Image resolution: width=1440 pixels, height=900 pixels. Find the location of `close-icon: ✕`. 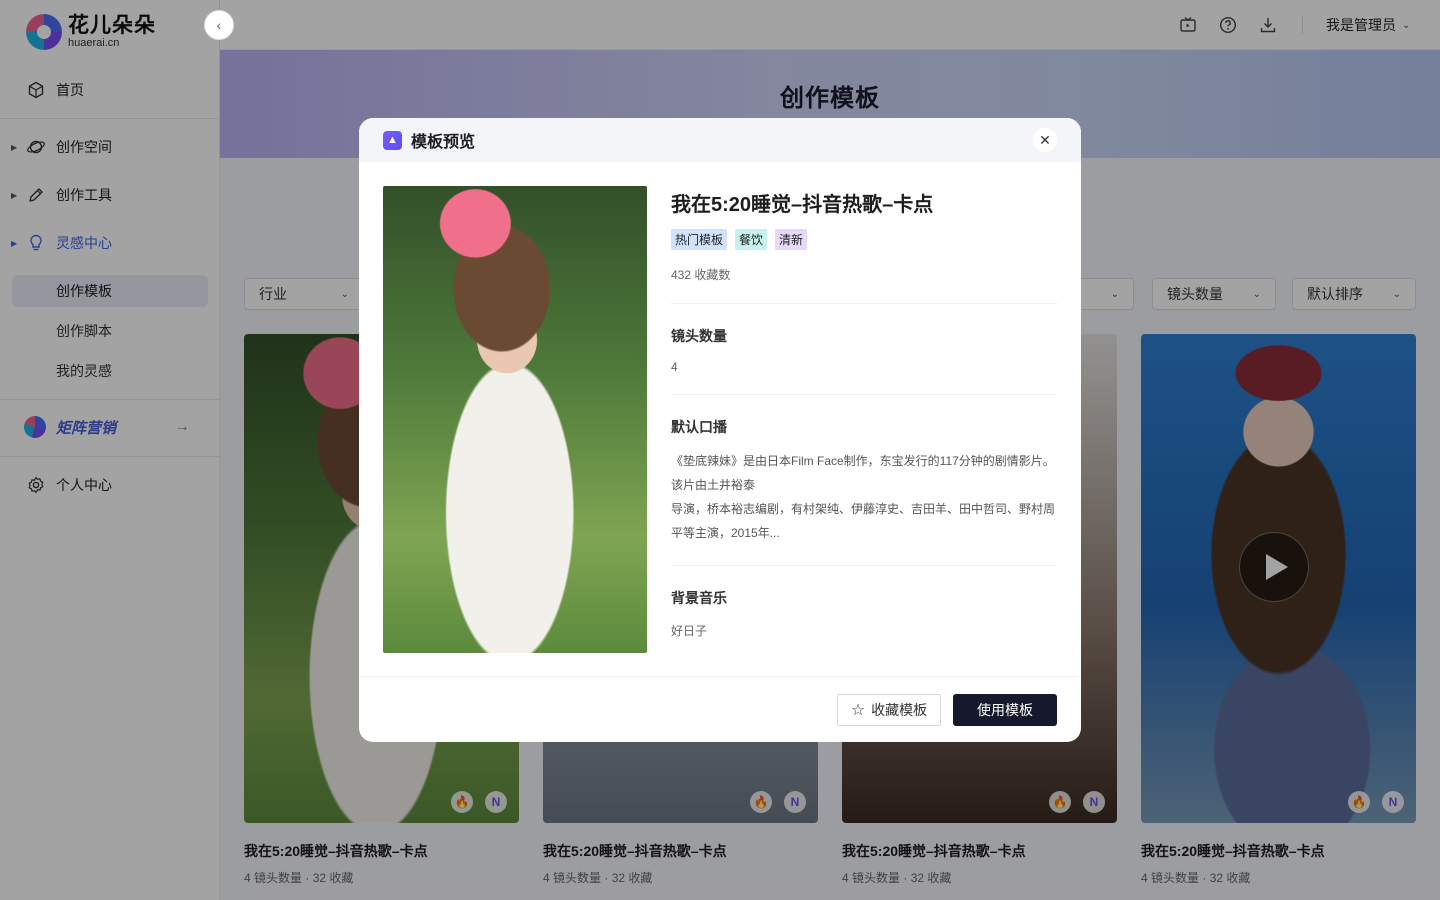

close-icon: ✕ is located at coordinates (1045, 139).